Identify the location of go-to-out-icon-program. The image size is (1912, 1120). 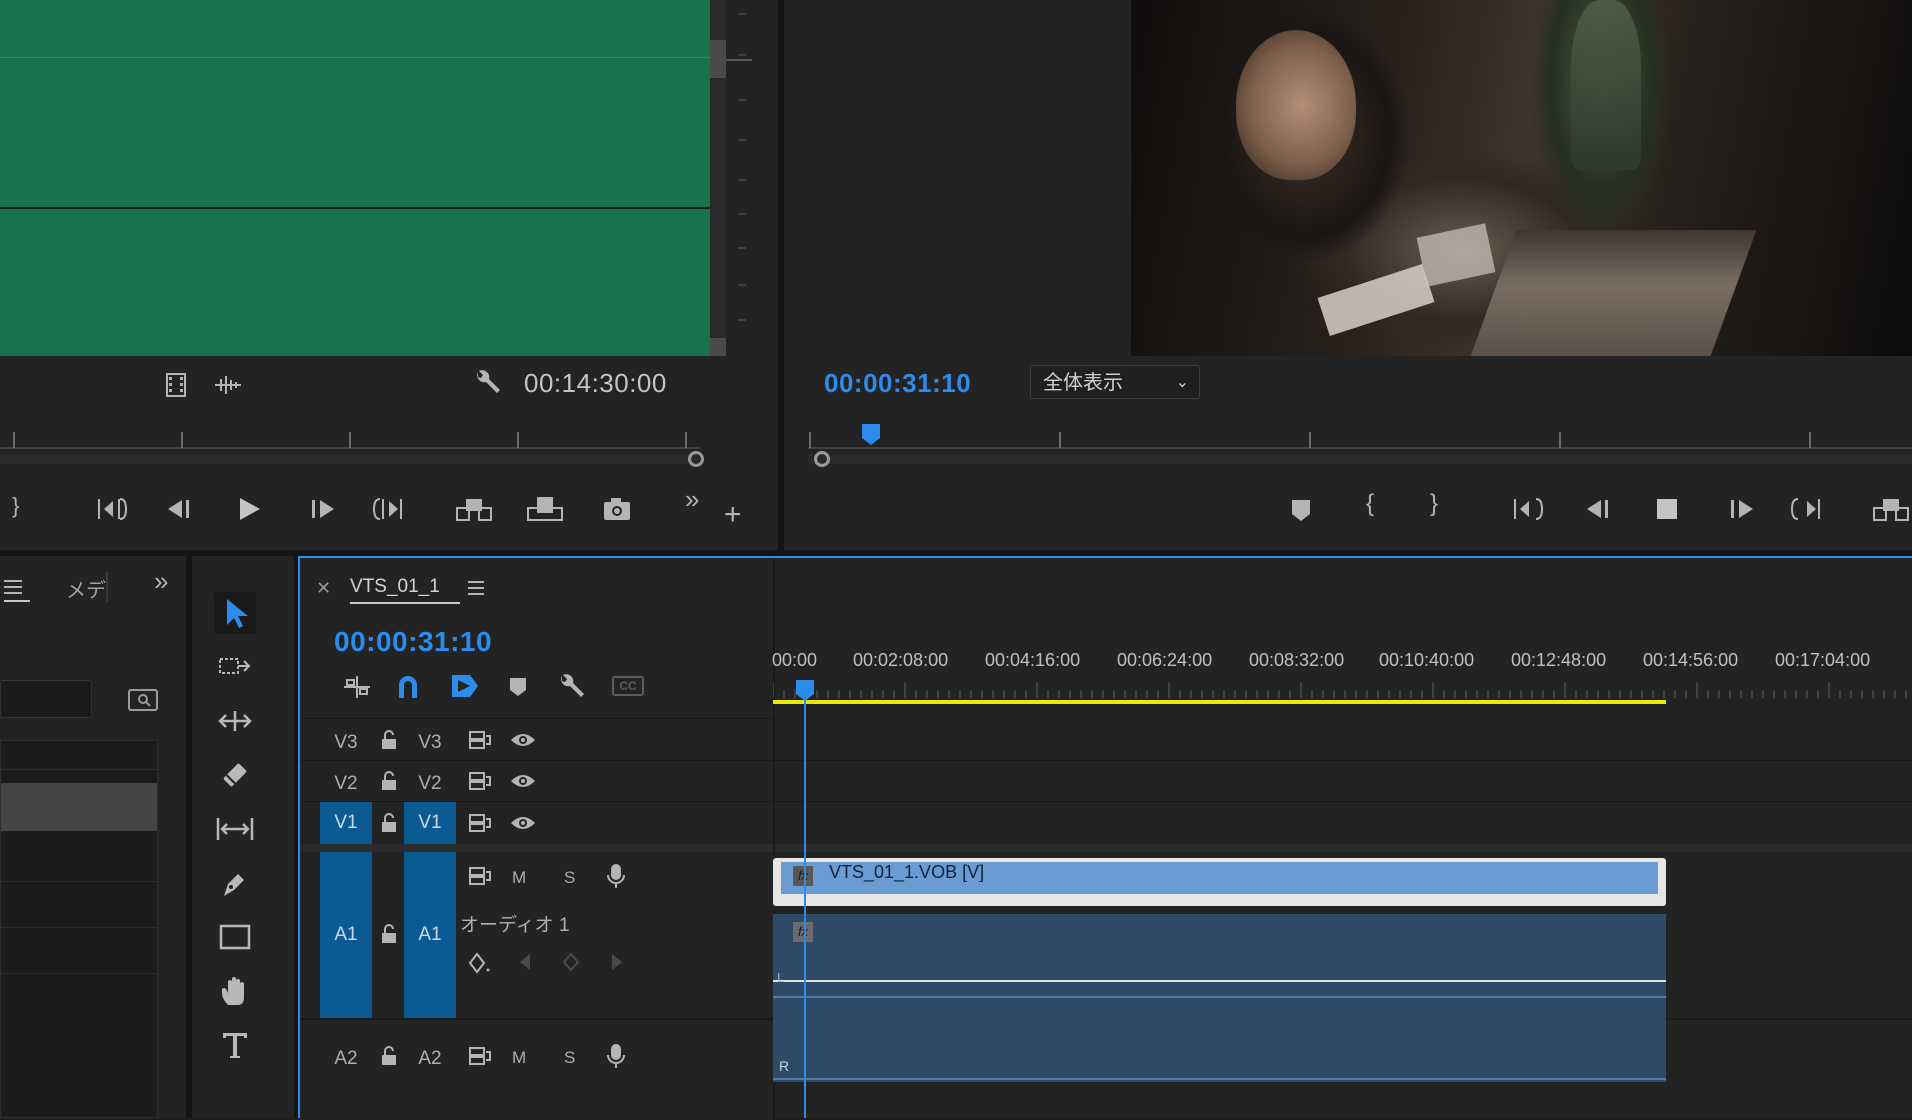
(1806, 509).